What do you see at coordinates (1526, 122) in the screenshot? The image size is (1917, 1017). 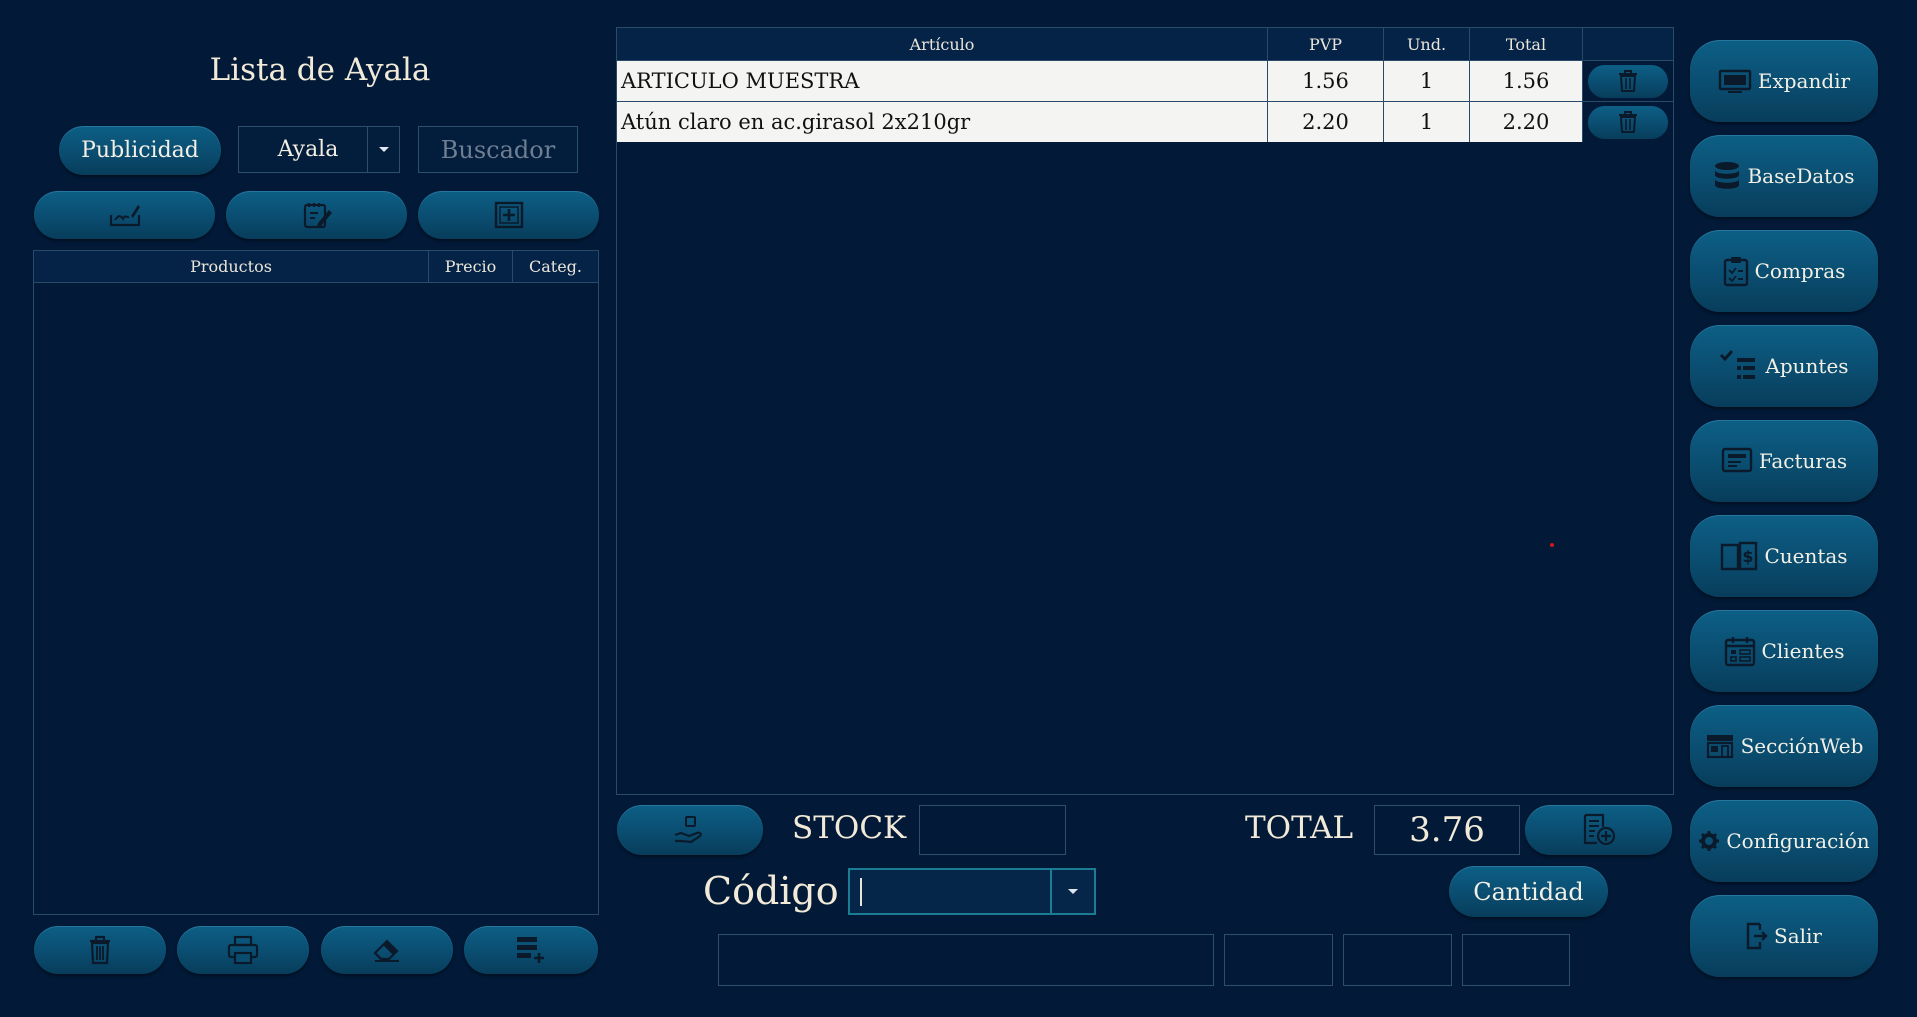 I see `cart-cell-total: 2.20` at bounding box center [1526, 122].